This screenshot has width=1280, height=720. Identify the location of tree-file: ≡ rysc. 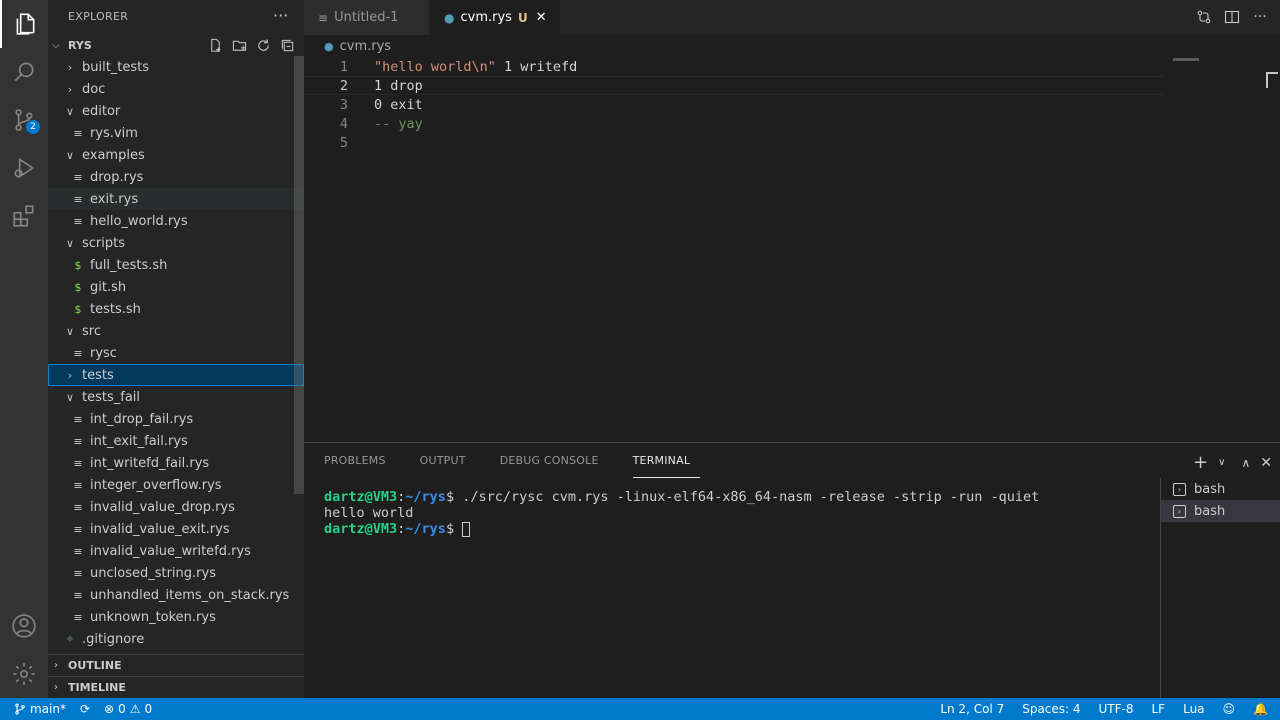
(176, 353).